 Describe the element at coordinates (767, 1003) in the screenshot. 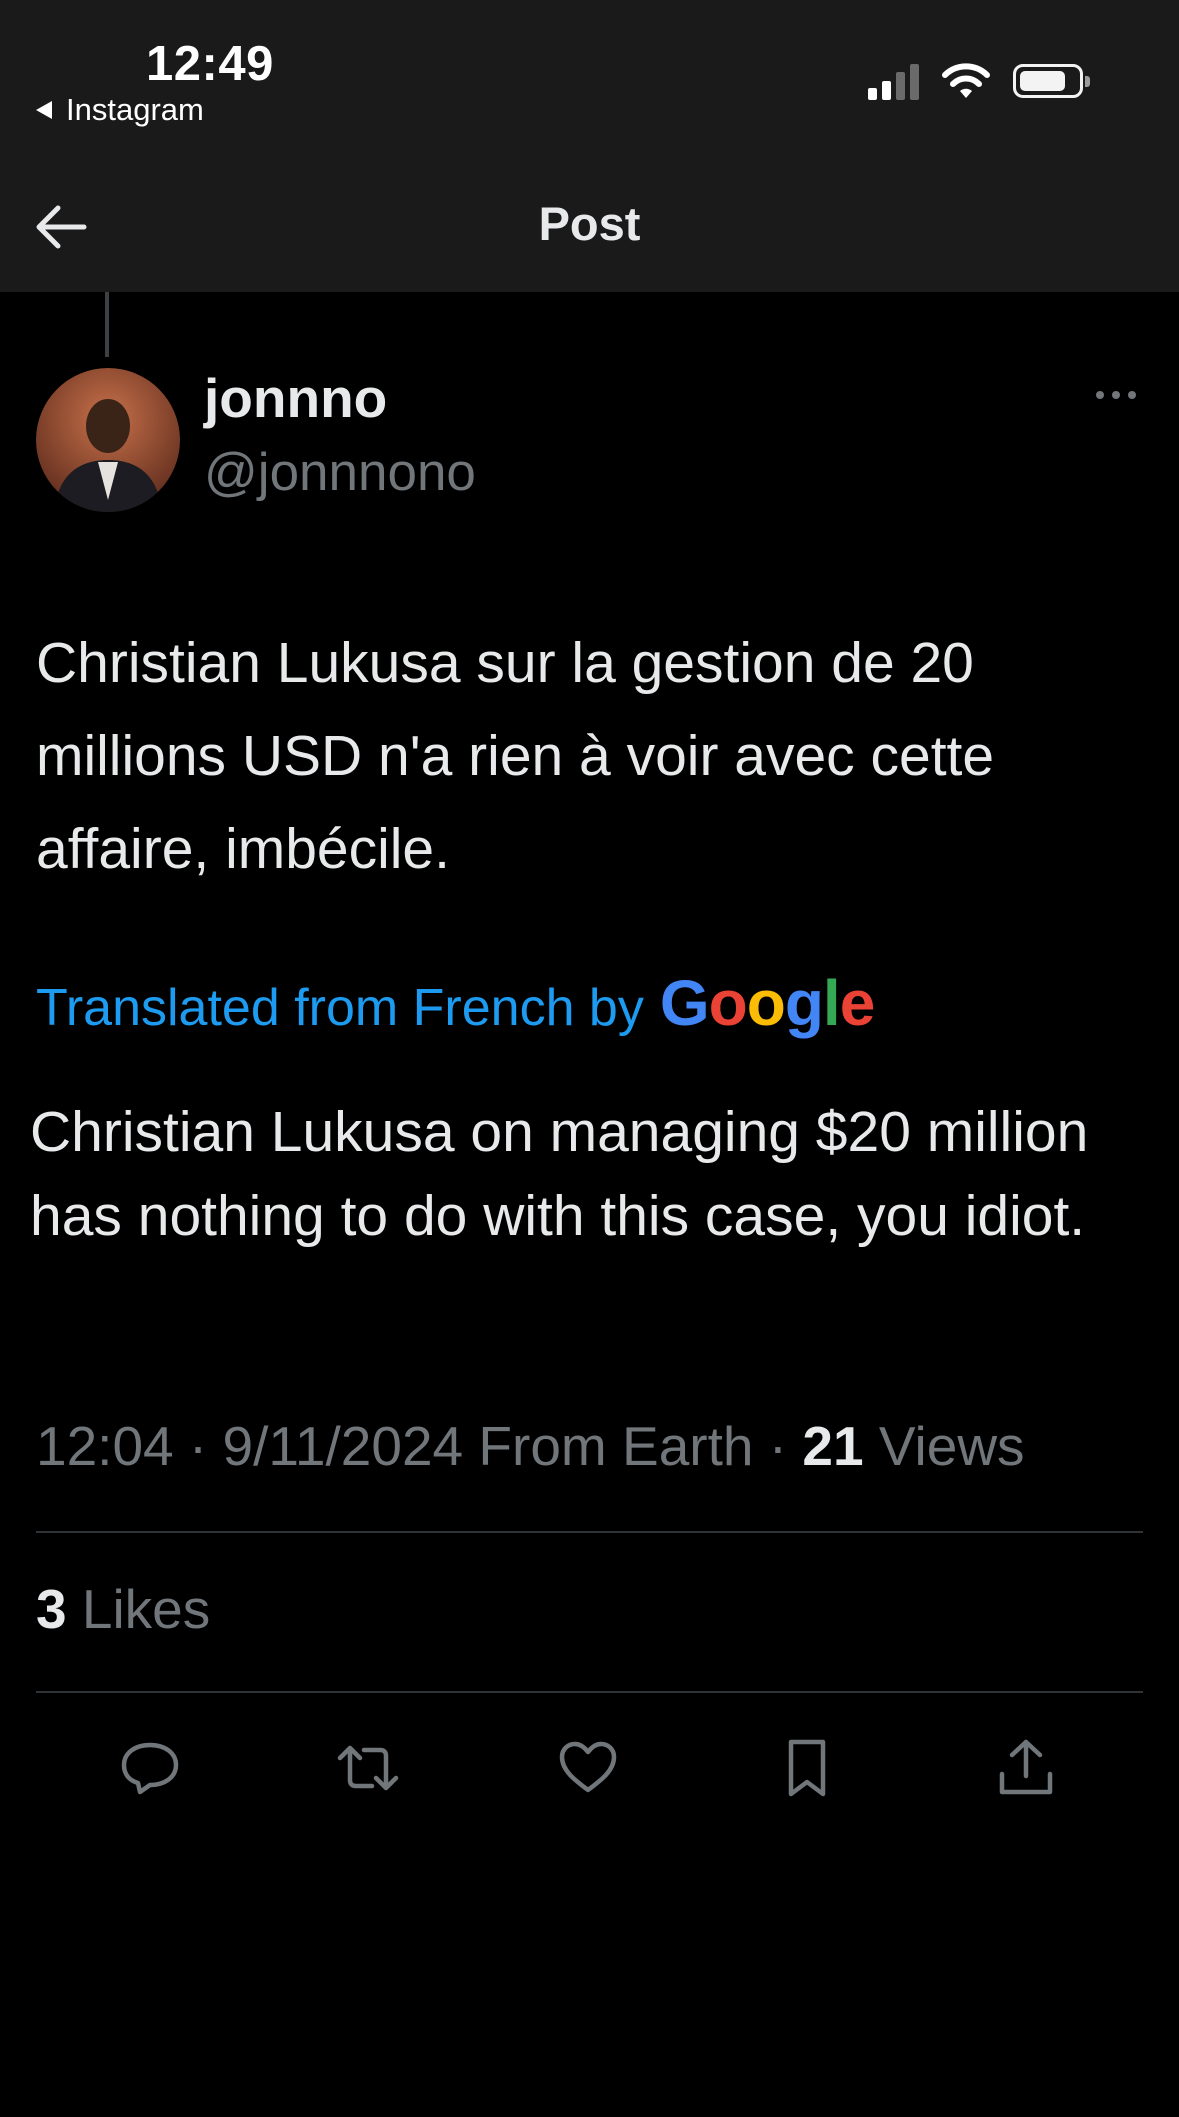

I see `google-logo: Google` at that location.